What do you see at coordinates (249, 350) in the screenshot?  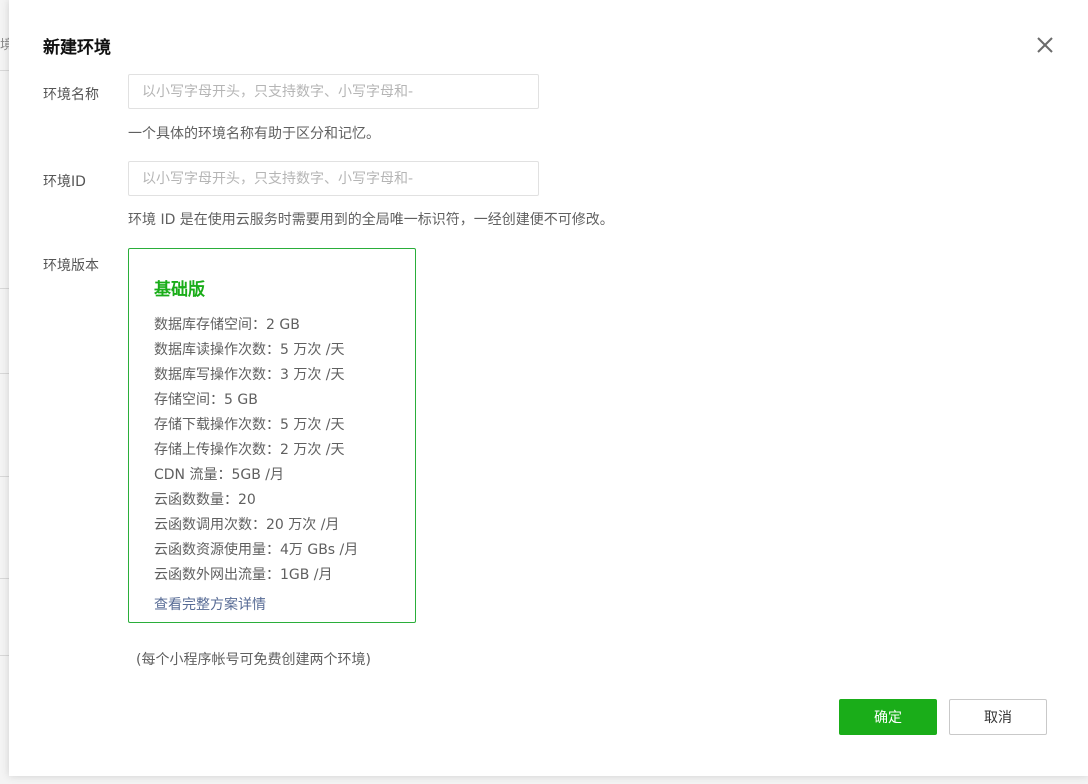 I see `plan-feature-item: 数据库读操作次数：5 万次 /天` at bounding box center [249, 350].